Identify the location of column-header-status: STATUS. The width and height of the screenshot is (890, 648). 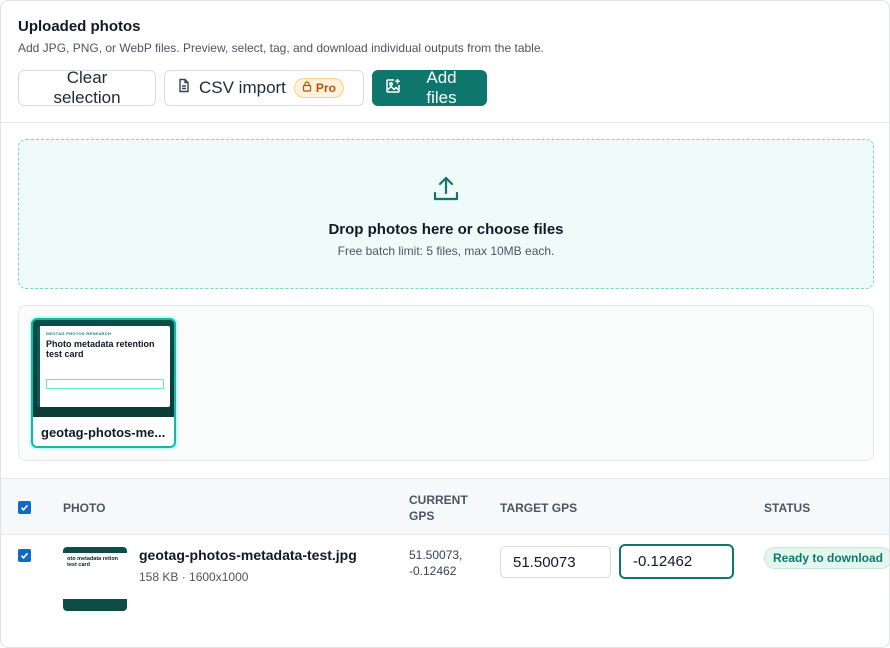
(787, 507).